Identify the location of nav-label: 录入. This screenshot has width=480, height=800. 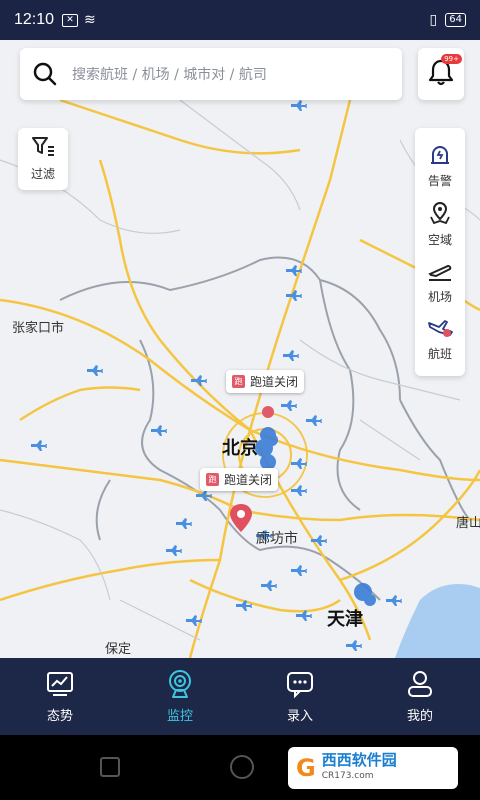
(299, 716).